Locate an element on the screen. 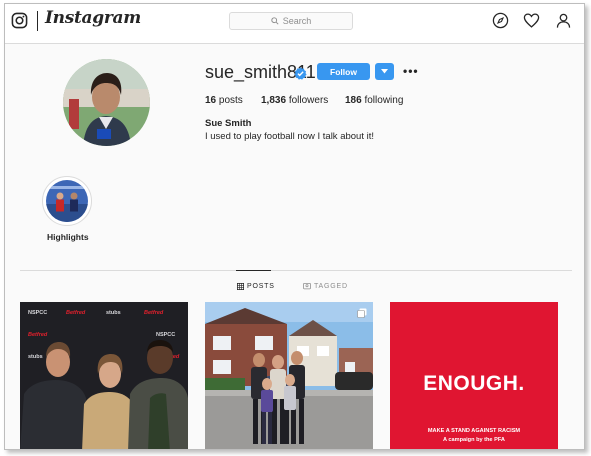 Image resolution: width=591 pixels, height=456 pixels. profile-avatar is located at coordinates (106, 102).